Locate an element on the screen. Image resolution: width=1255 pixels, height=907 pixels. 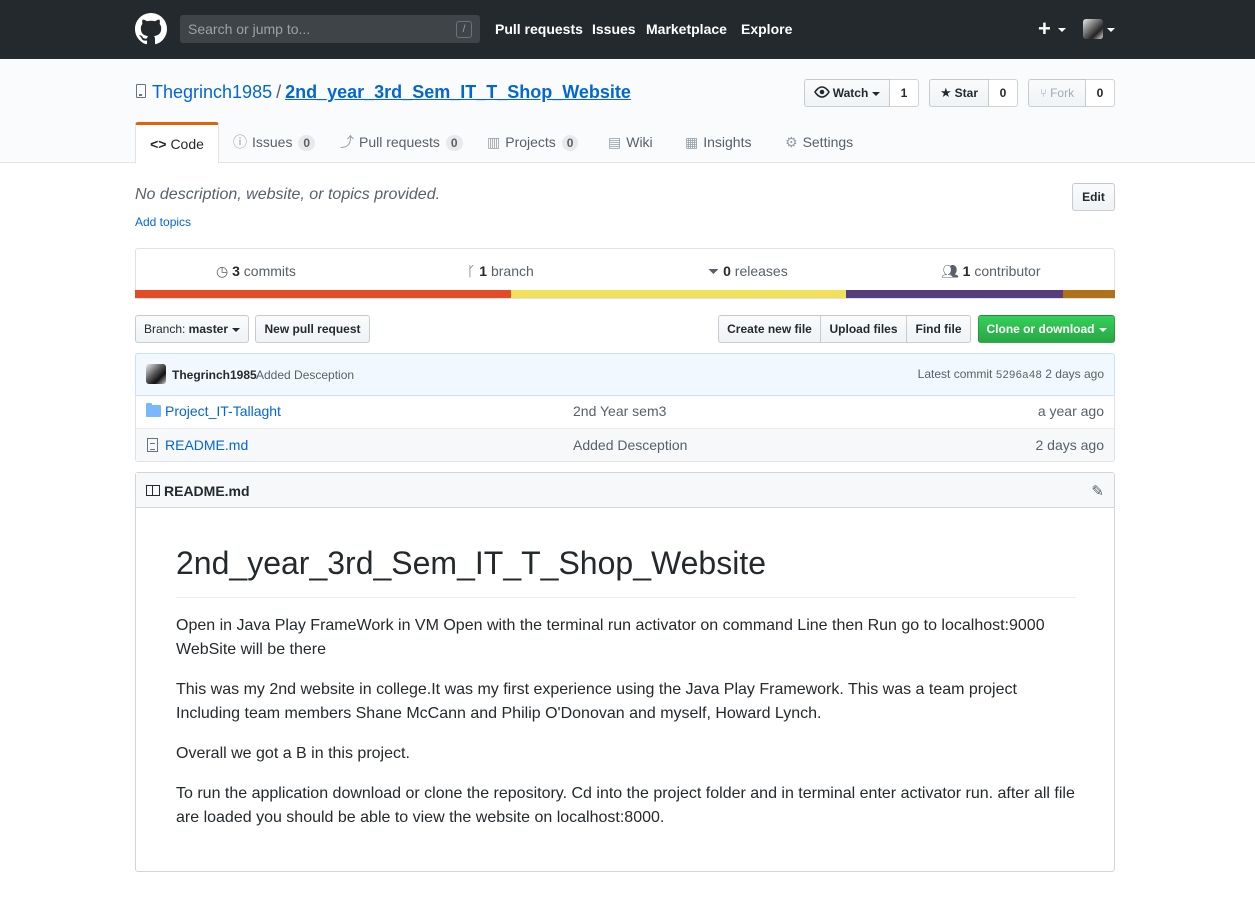
commit-sha-link: 5296a48 is located at coordinates (1019, 376).